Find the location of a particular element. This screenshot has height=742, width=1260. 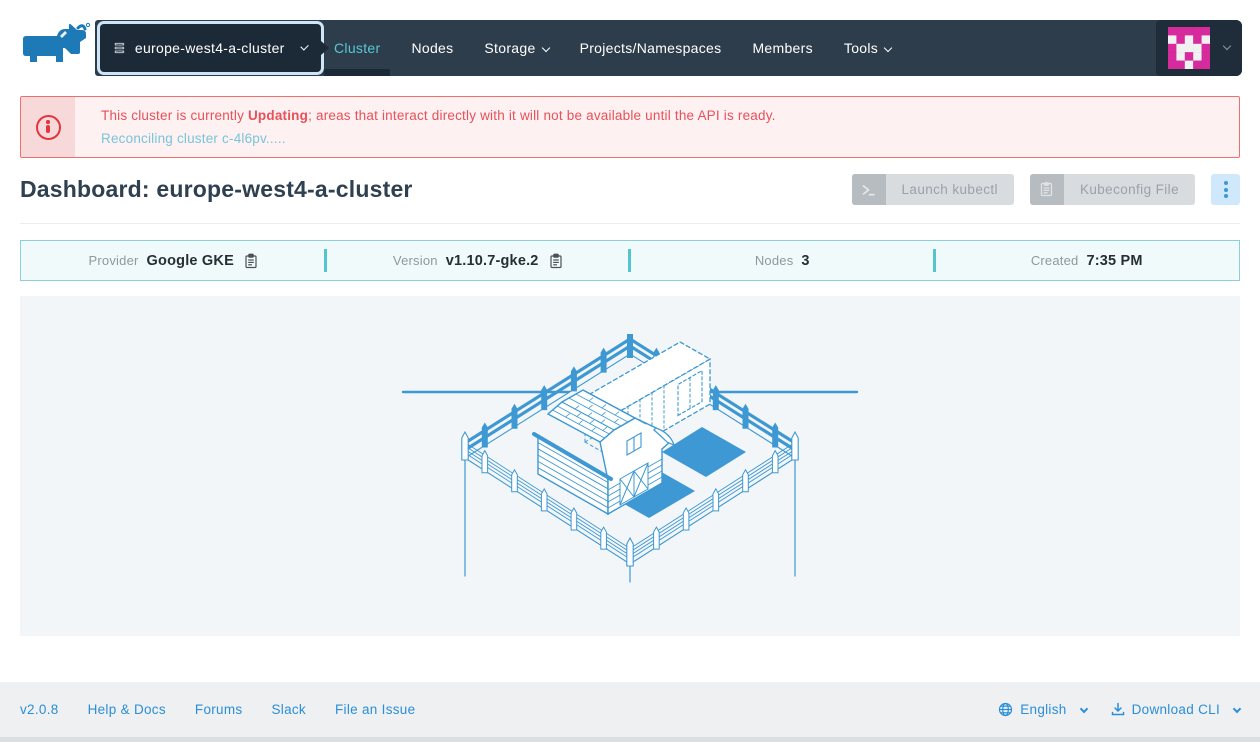

footer-controls: English Download CLI is located at coordinates (1120, 709).